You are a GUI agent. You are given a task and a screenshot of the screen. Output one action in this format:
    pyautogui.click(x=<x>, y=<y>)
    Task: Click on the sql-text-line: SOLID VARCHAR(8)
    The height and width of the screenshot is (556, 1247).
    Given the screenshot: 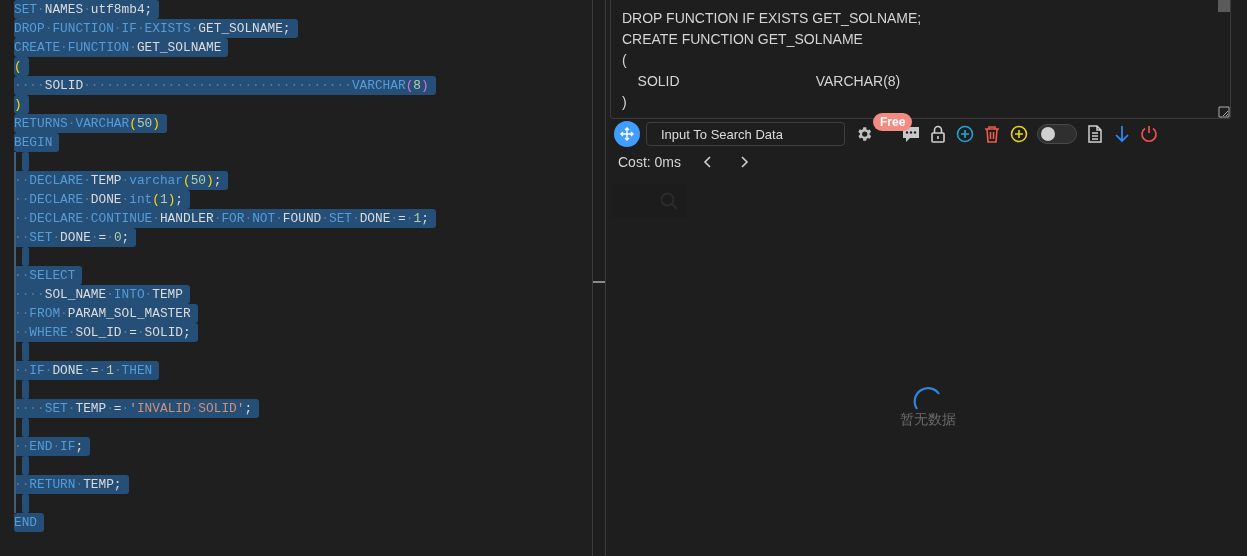 What is the action you would take?
    pyautogui.click(x=768, y=81)
    